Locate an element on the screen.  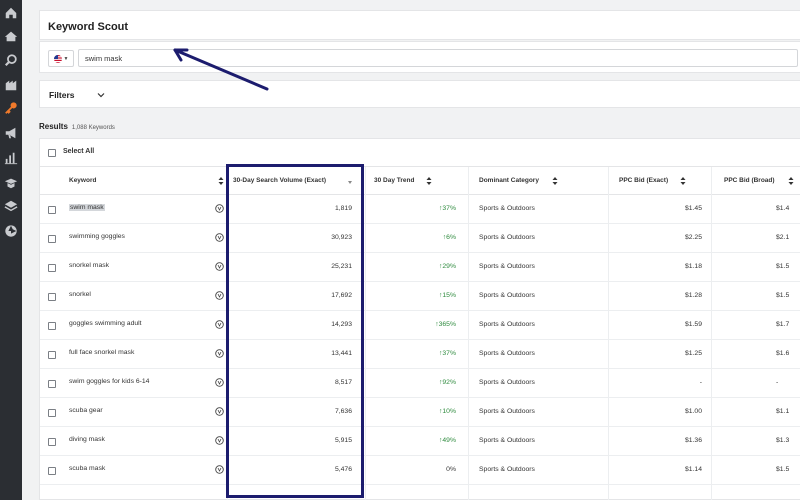
us-flag-icon is located at coordinates (57, 58).